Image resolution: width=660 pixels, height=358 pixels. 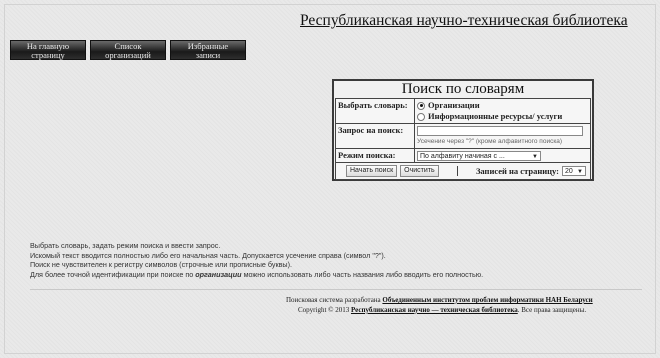 I want to click on per-page-value: 20, so click(x=569, y=171).